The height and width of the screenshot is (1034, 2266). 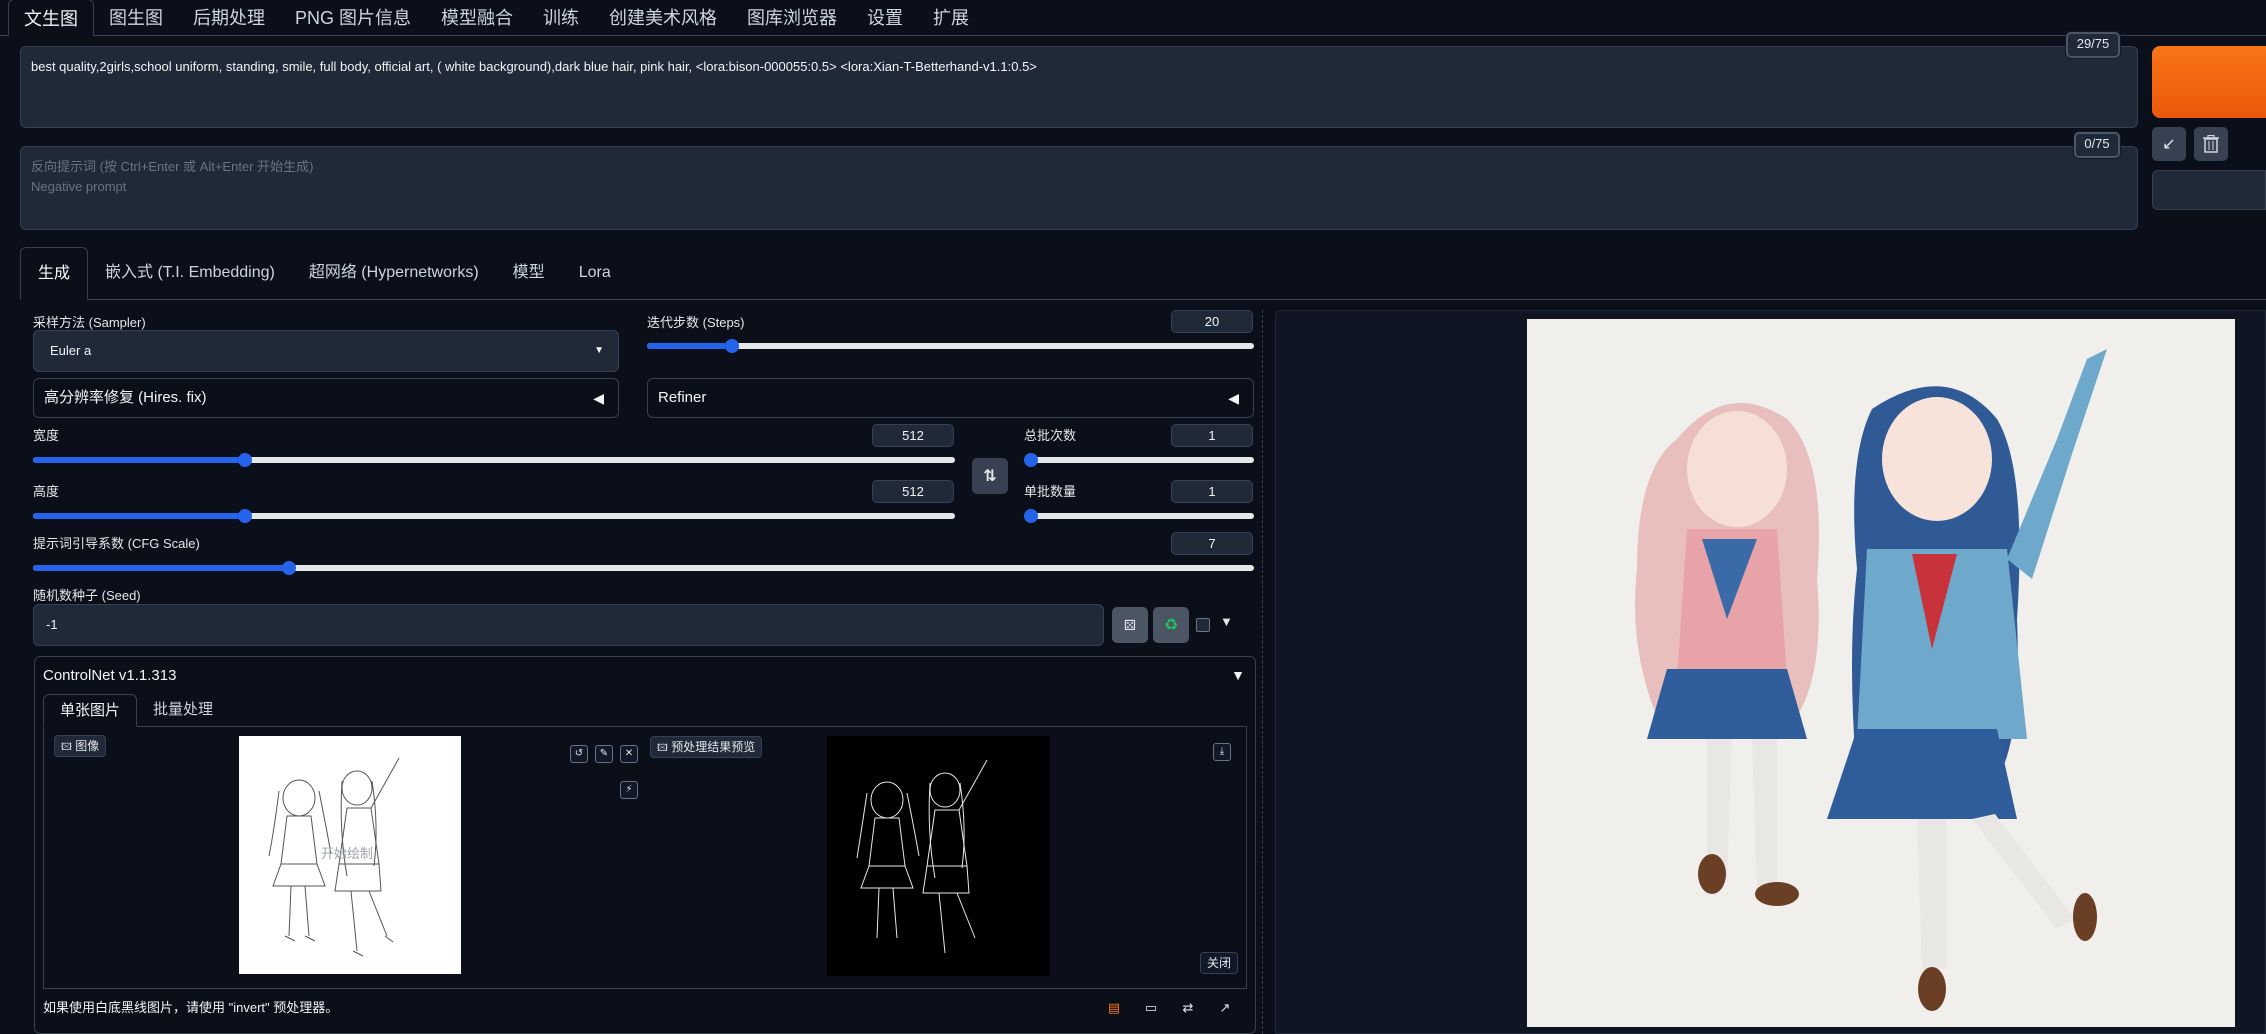 I want to click on sampler-select: Euler a ▼, so click(x=326, y=351).